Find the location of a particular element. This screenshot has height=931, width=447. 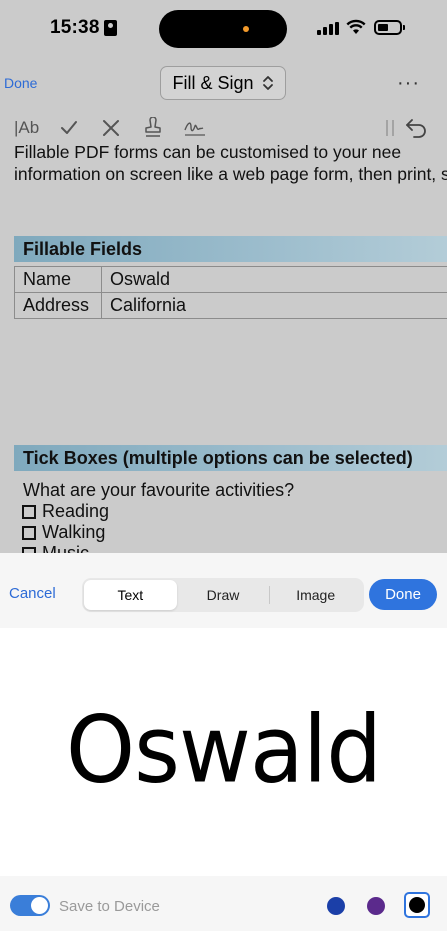

signature-mode-segmented-control: Text Draw Image is located at coordinates (223, 595).